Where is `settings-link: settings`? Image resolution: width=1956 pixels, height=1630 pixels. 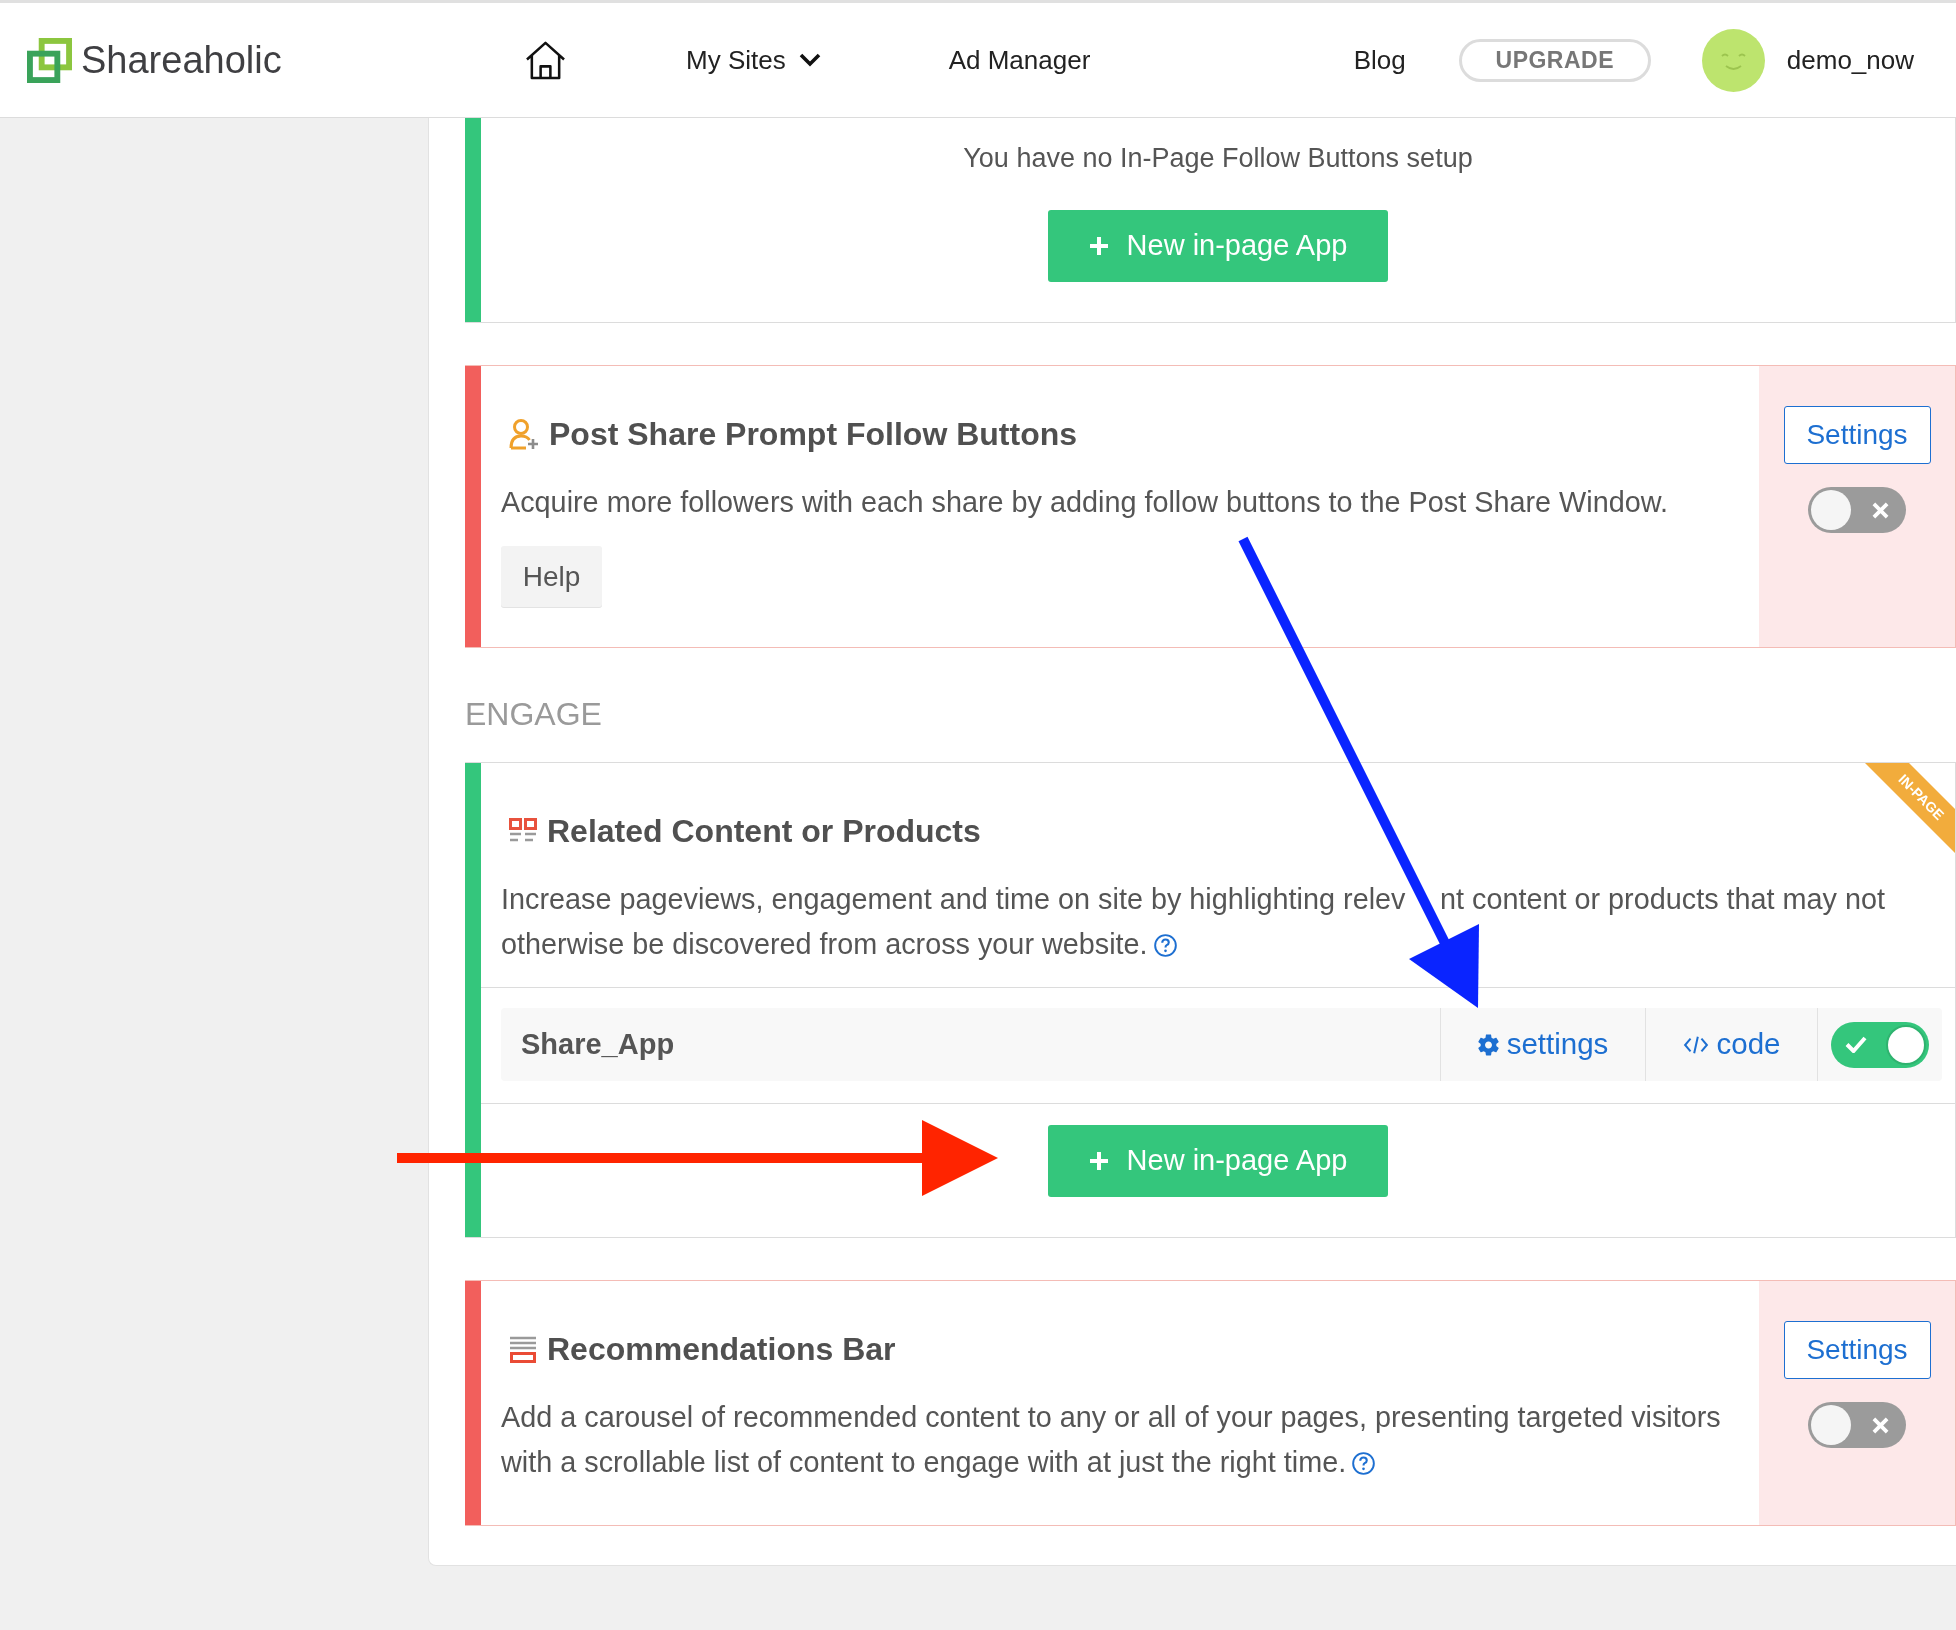 settings-link: settings is located at coordinates (1542, 1044).